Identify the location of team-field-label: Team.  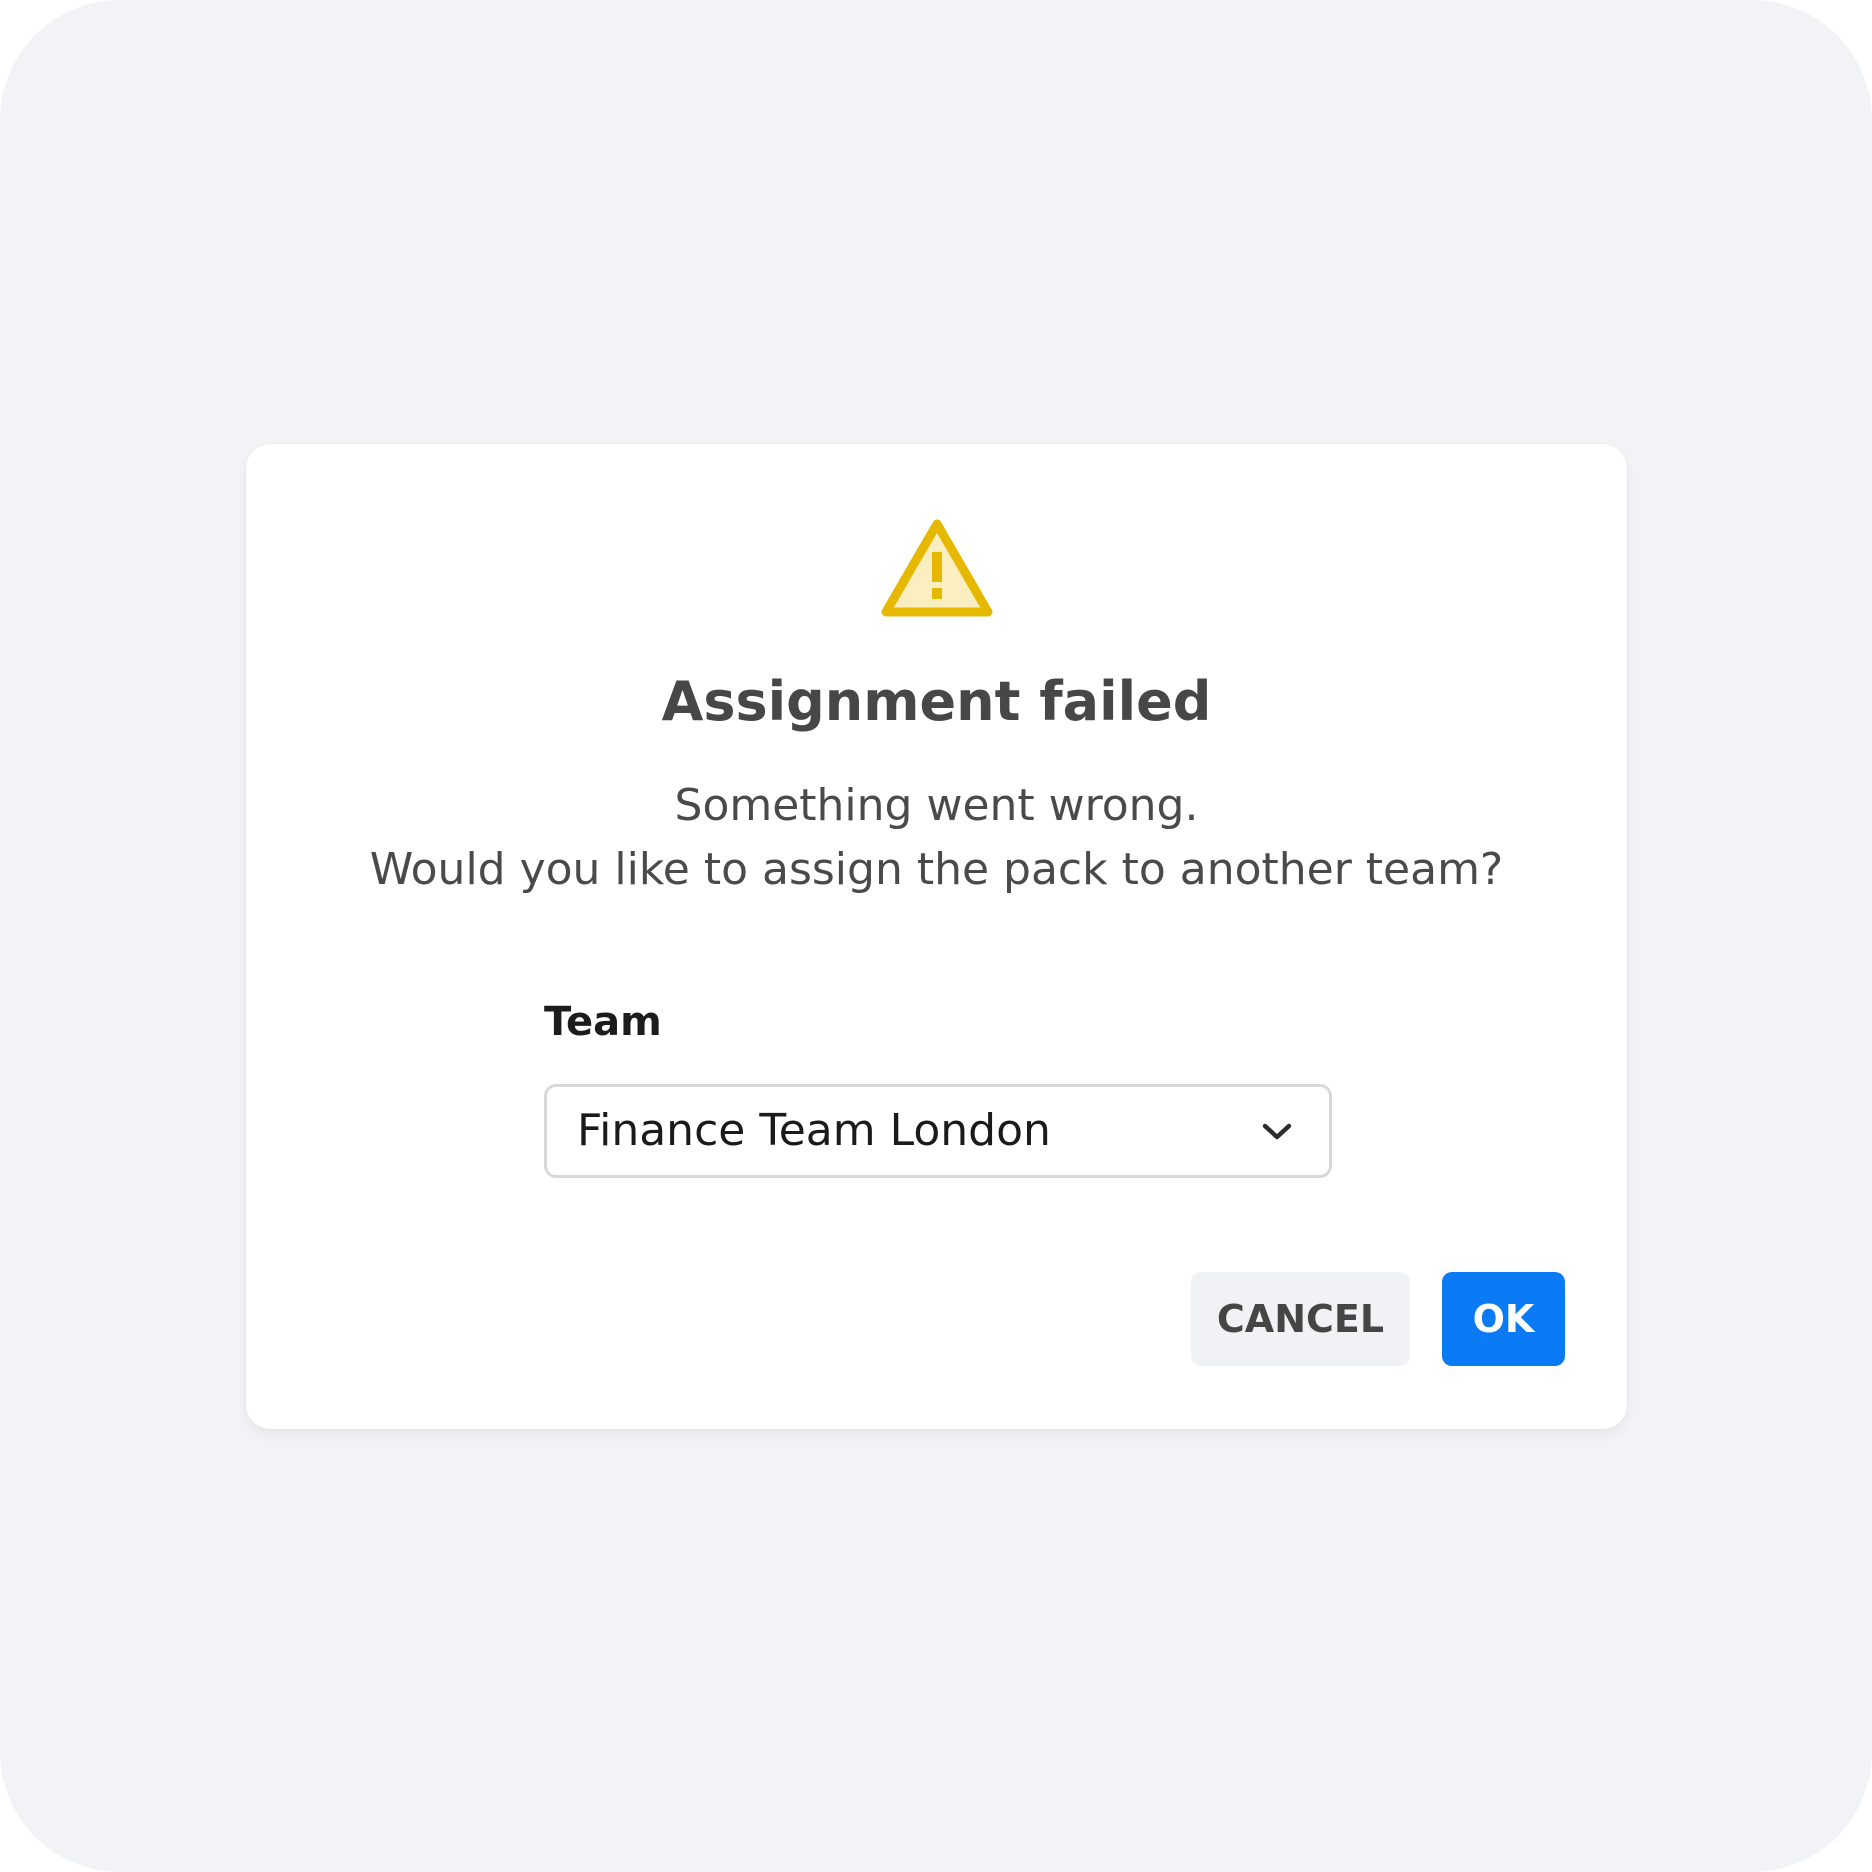
(603, 1022).